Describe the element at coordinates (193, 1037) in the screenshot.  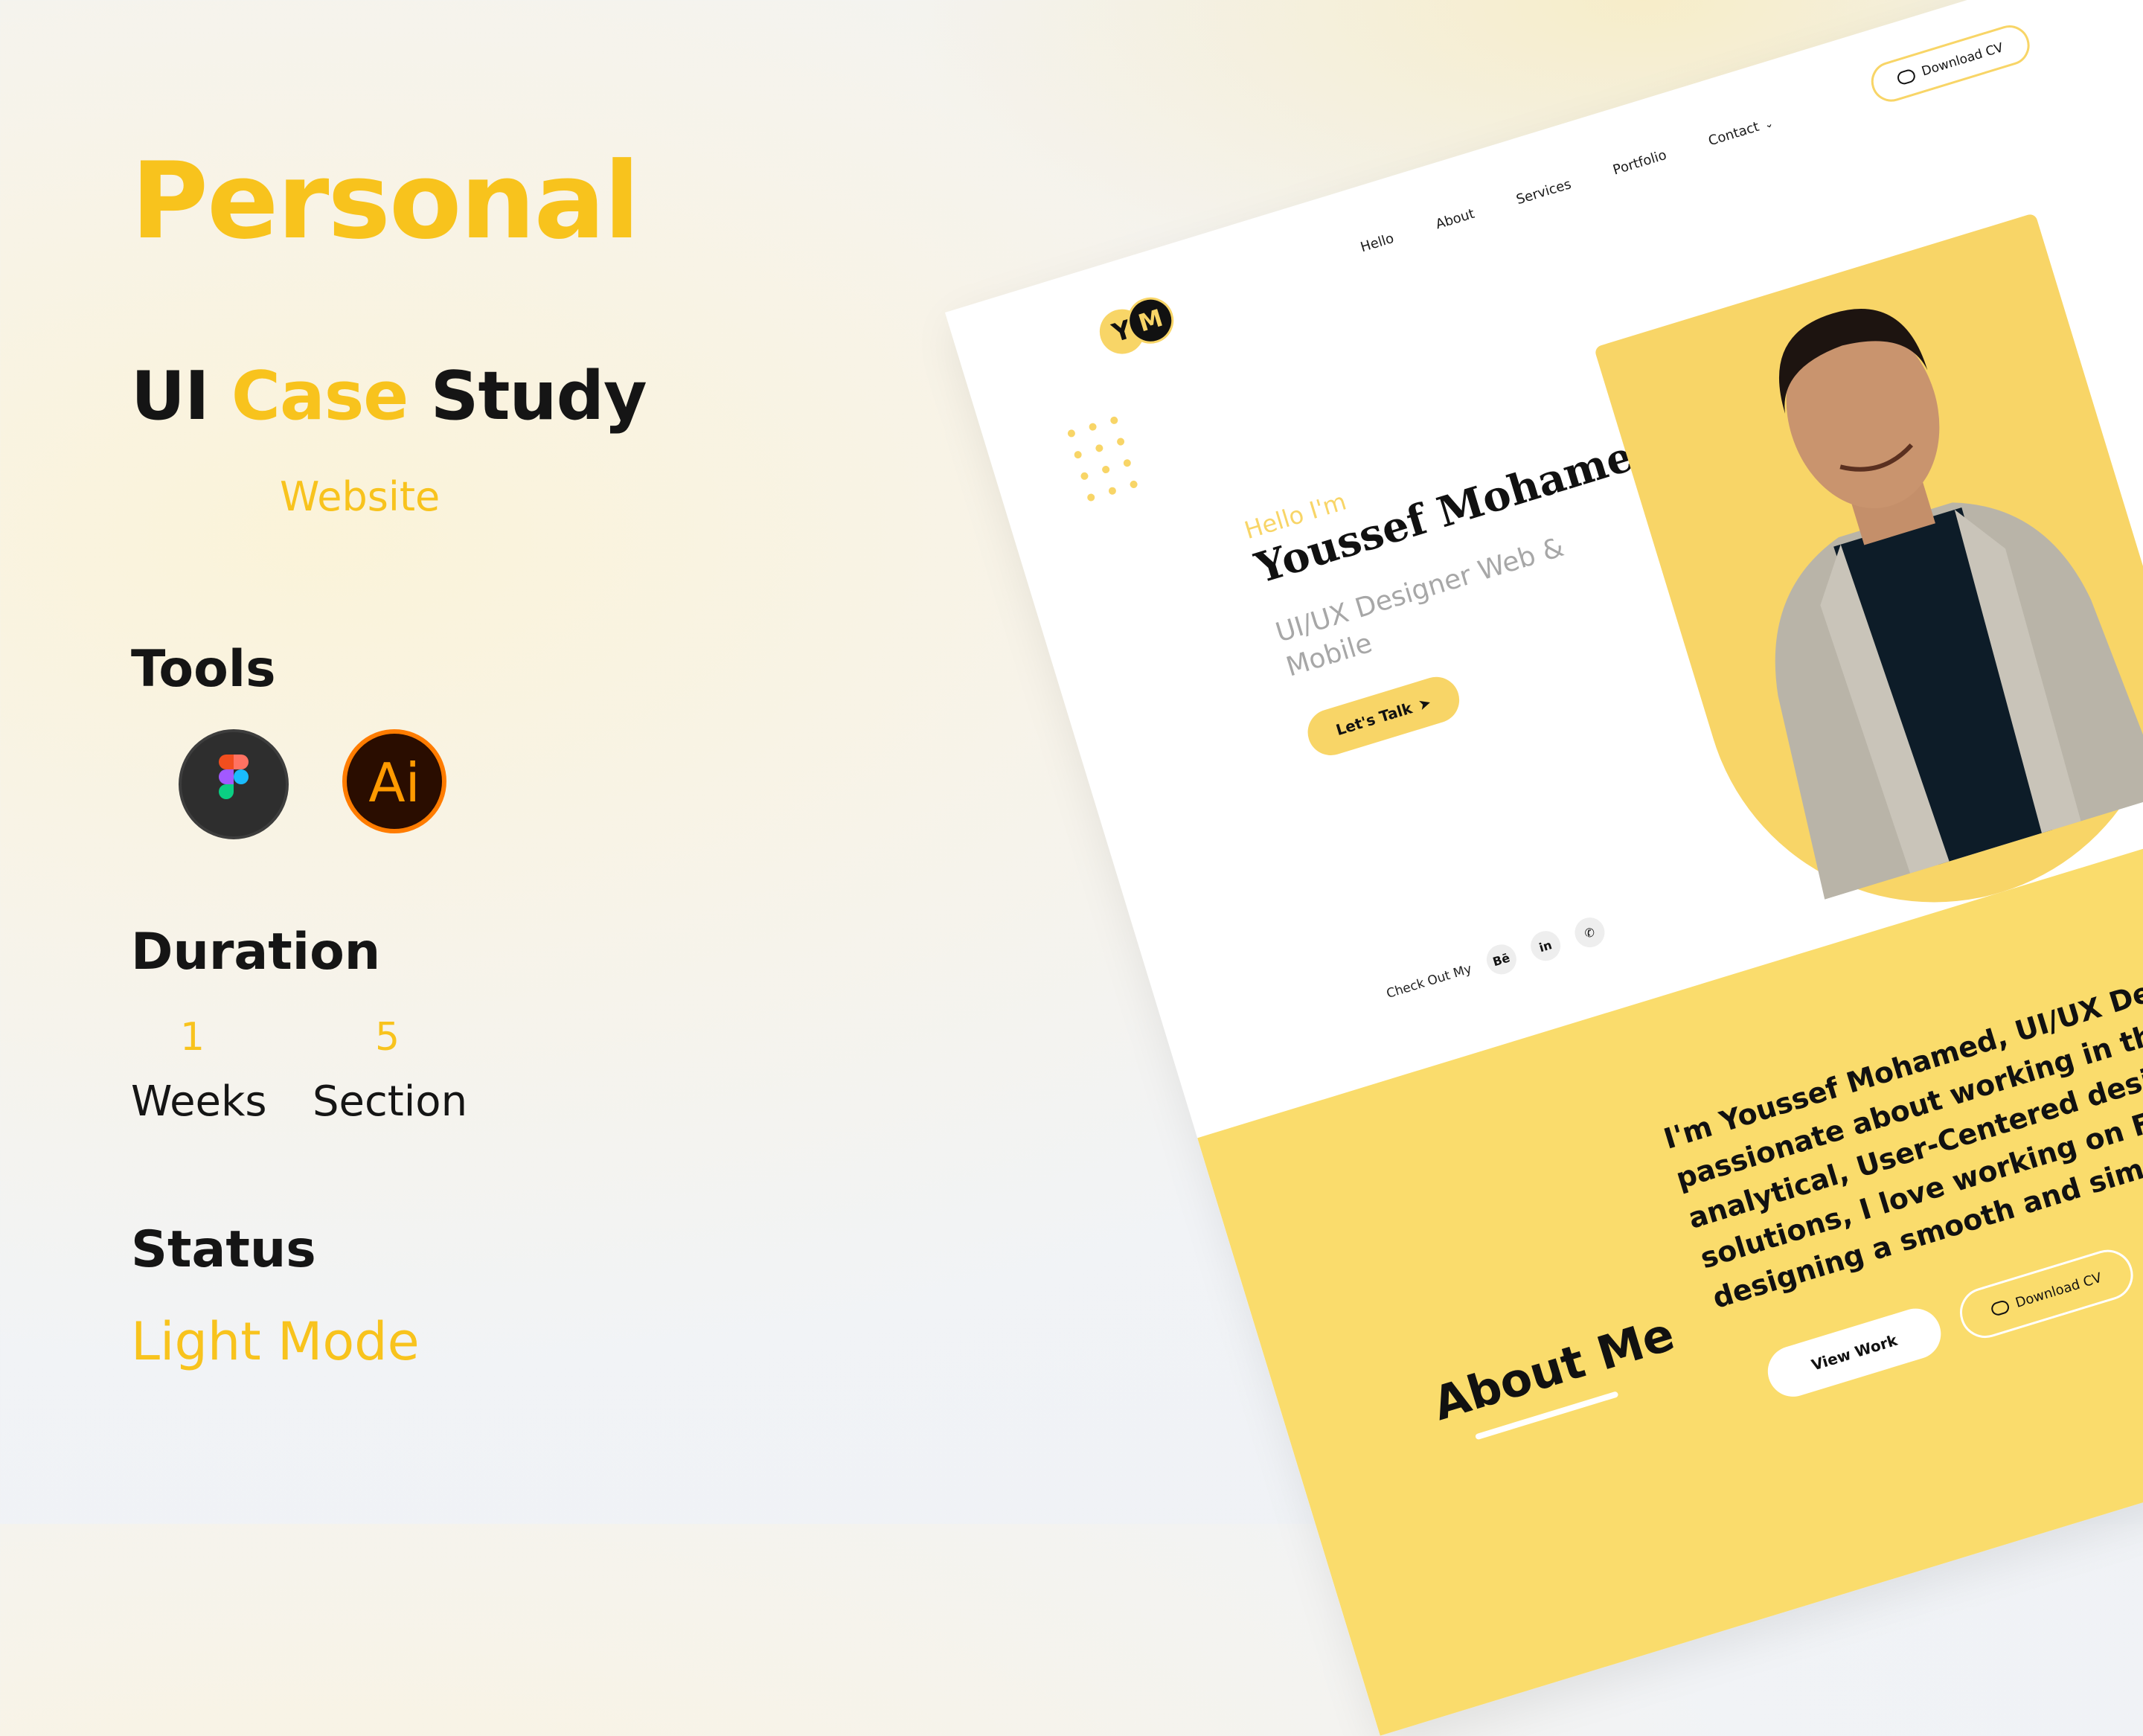
I see `duration-weeks-value: 1` at that location.